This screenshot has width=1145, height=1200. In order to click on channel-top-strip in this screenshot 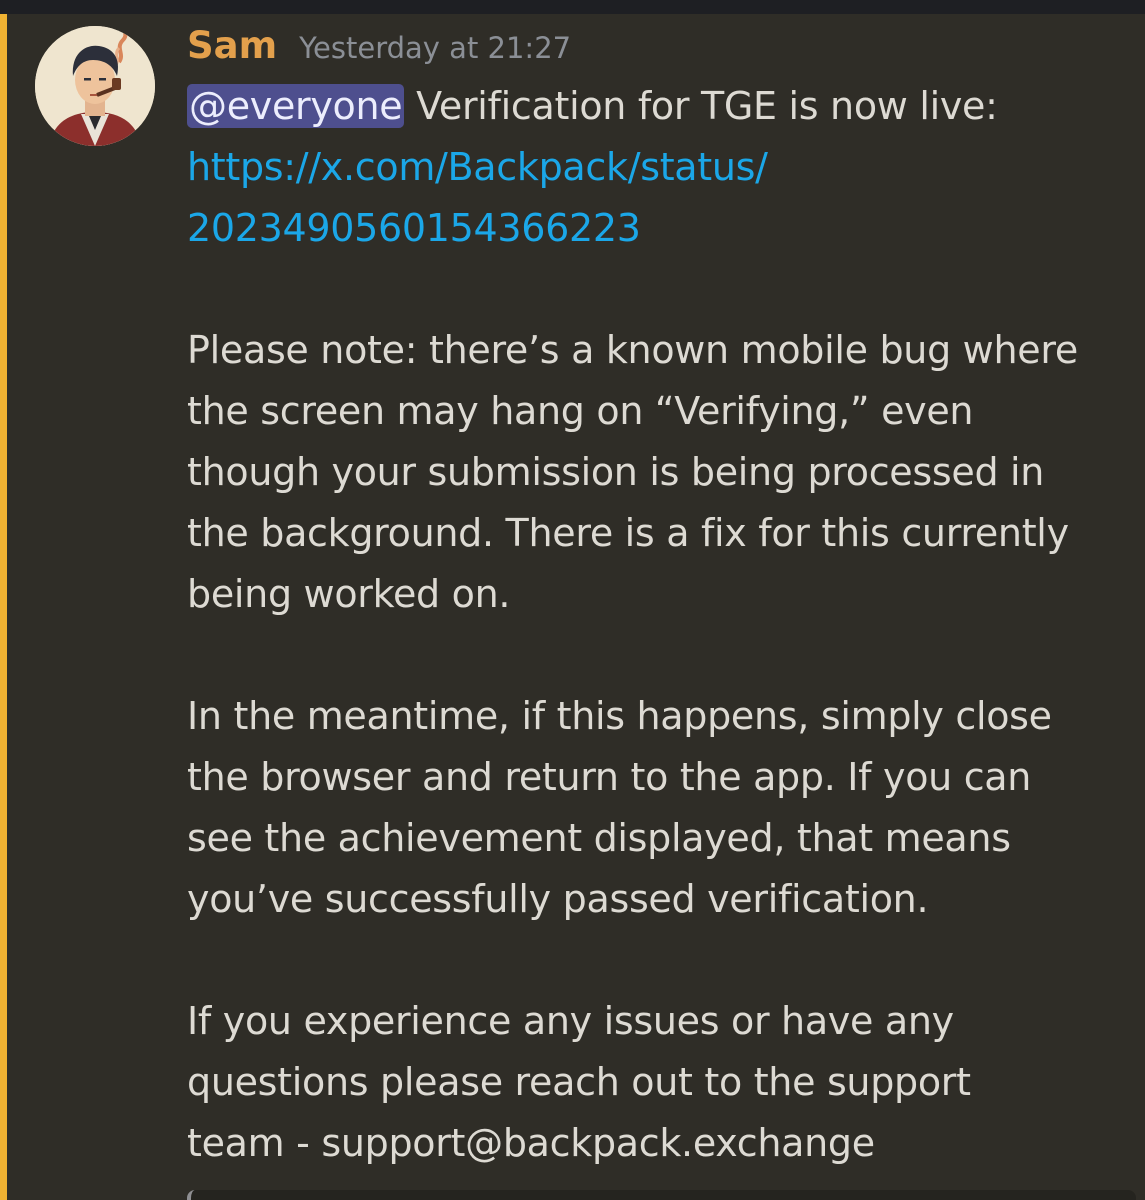, I will do `click(572, 7)`.